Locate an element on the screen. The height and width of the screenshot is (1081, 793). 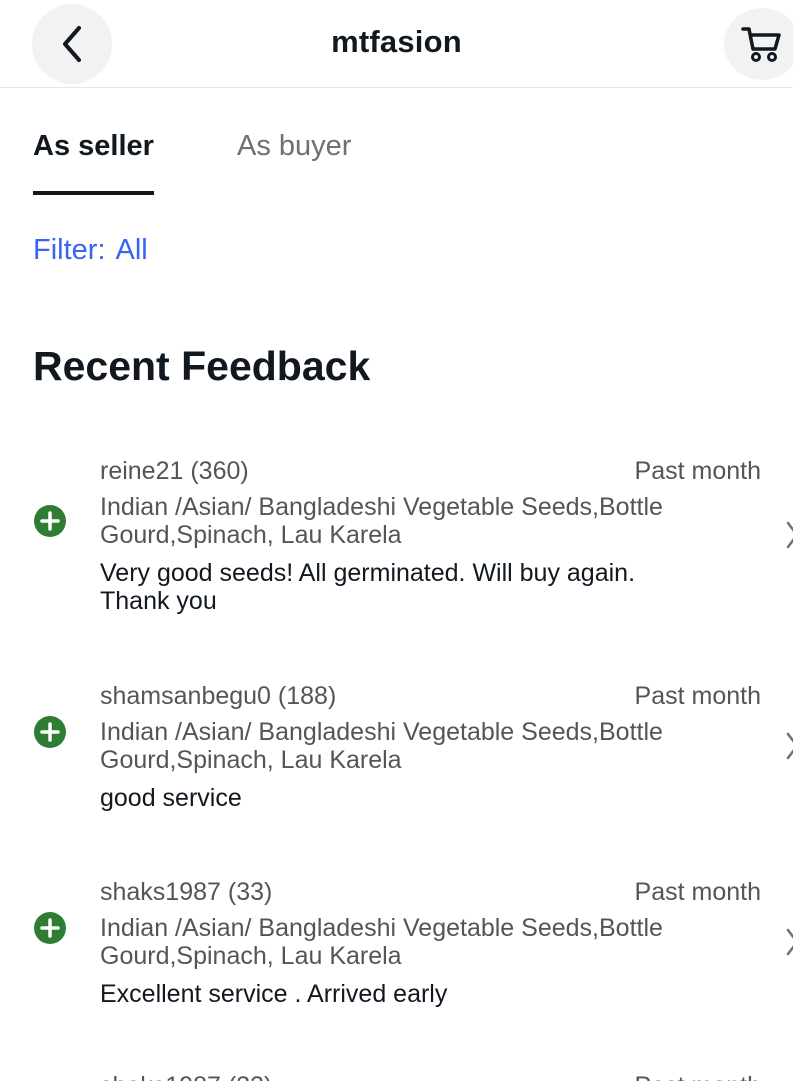
feedback-comment: Excellent service . Arrived early is located at coordinates (274, 994).